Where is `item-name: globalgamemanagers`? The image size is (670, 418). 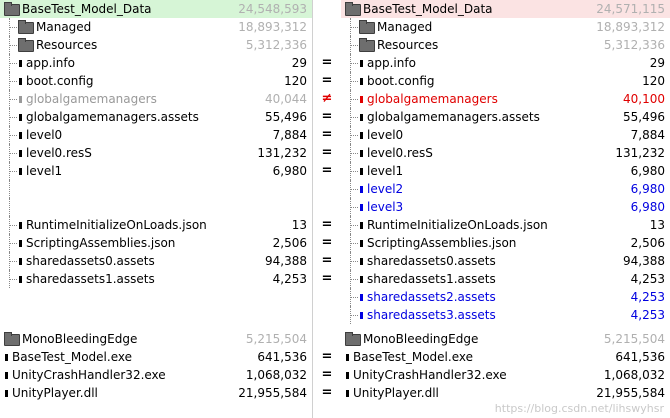
item-name: globalgamemanagers is located at coordinates (91, 99).